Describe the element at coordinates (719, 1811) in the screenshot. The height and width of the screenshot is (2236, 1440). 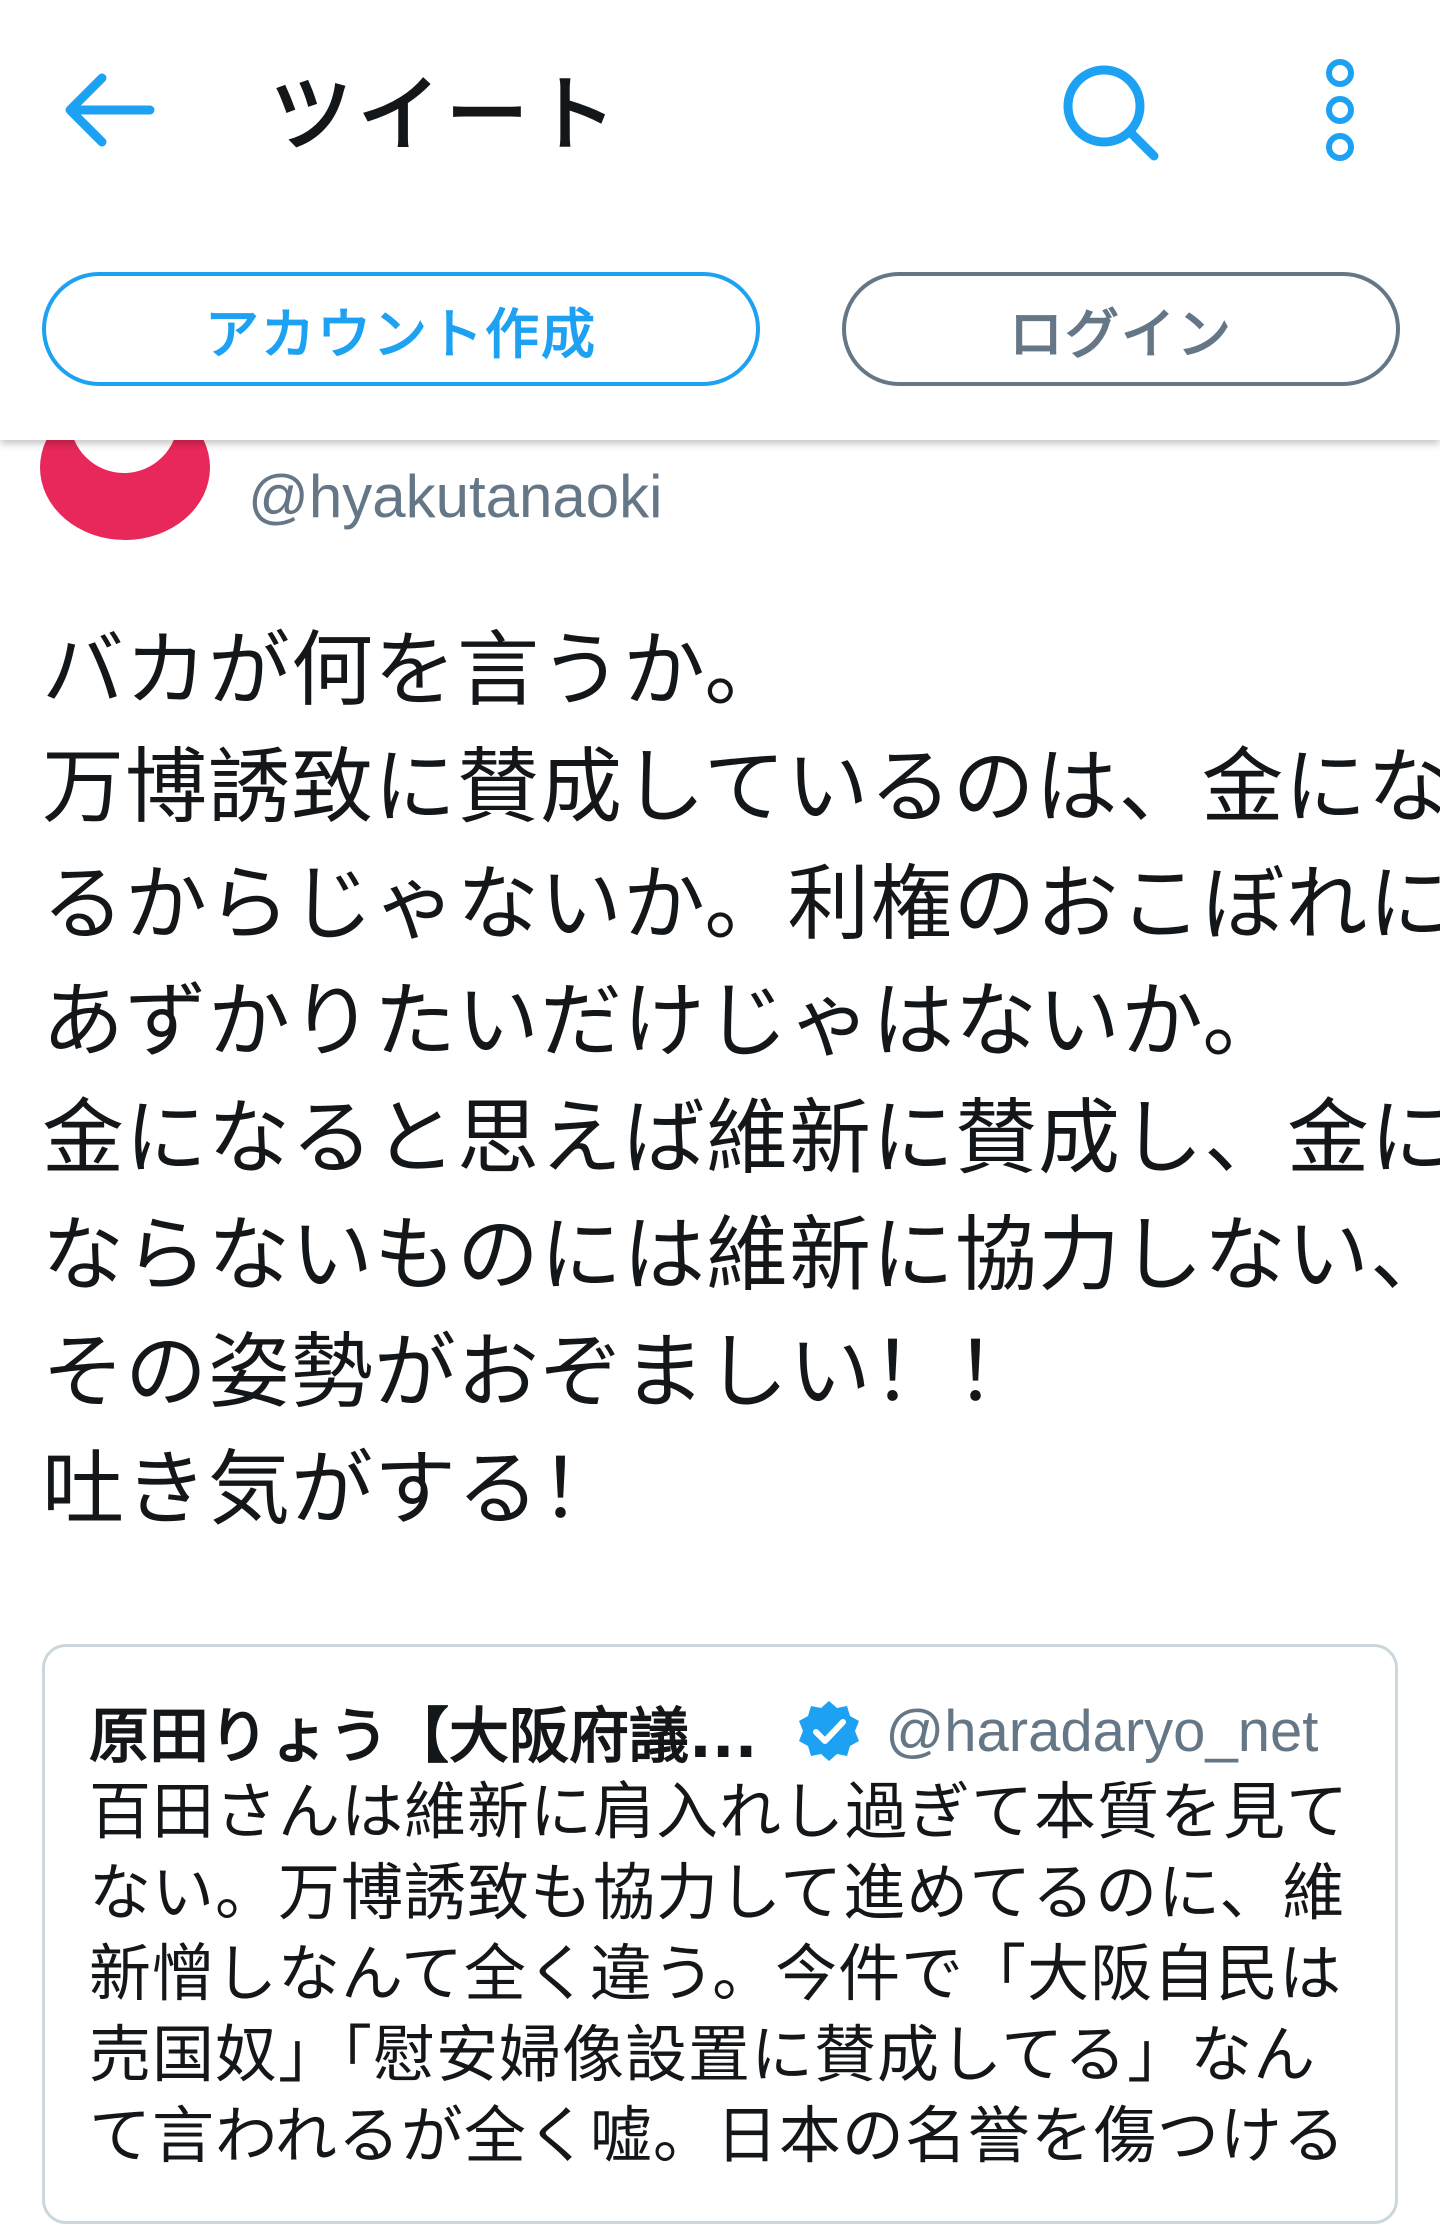
I see `quoted-tweet-line: 百田さんは維新に肩入れし過ぎて本質を見て` at that location.